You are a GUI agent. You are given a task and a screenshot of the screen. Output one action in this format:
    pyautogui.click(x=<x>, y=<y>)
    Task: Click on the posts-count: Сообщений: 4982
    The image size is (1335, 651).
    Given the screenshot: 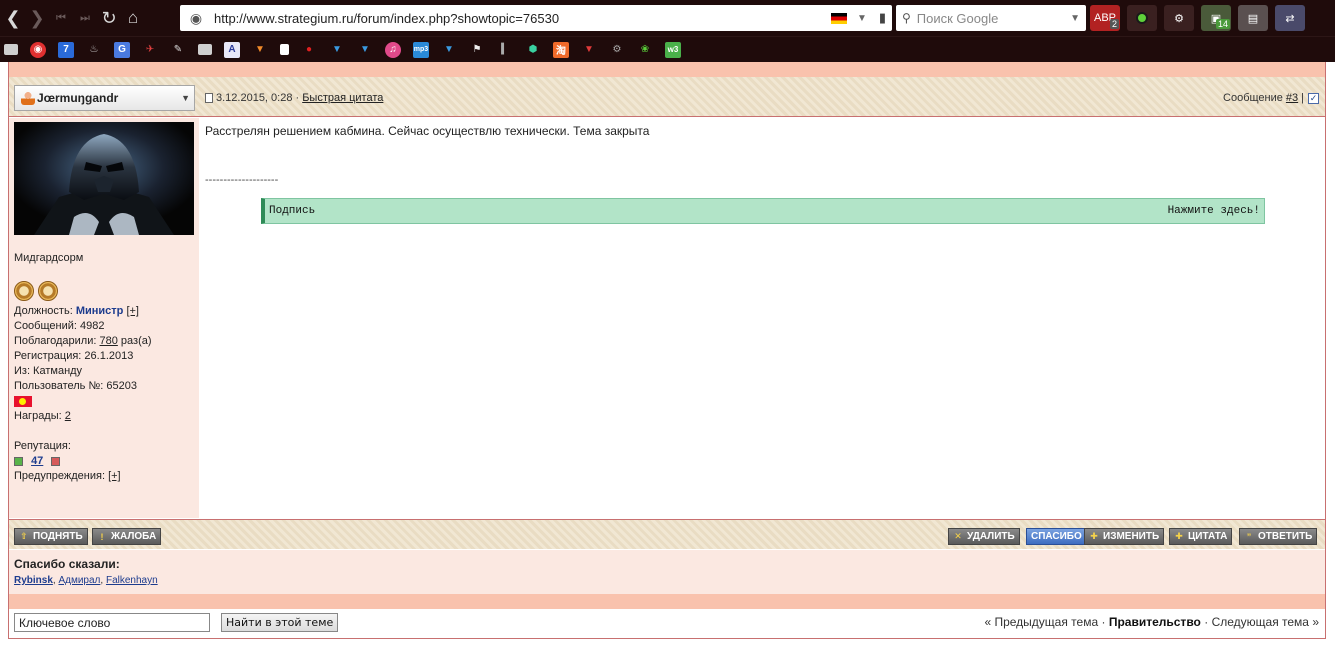 What is the action you would take?
    pyautogui.click(x=59, y=326)
    